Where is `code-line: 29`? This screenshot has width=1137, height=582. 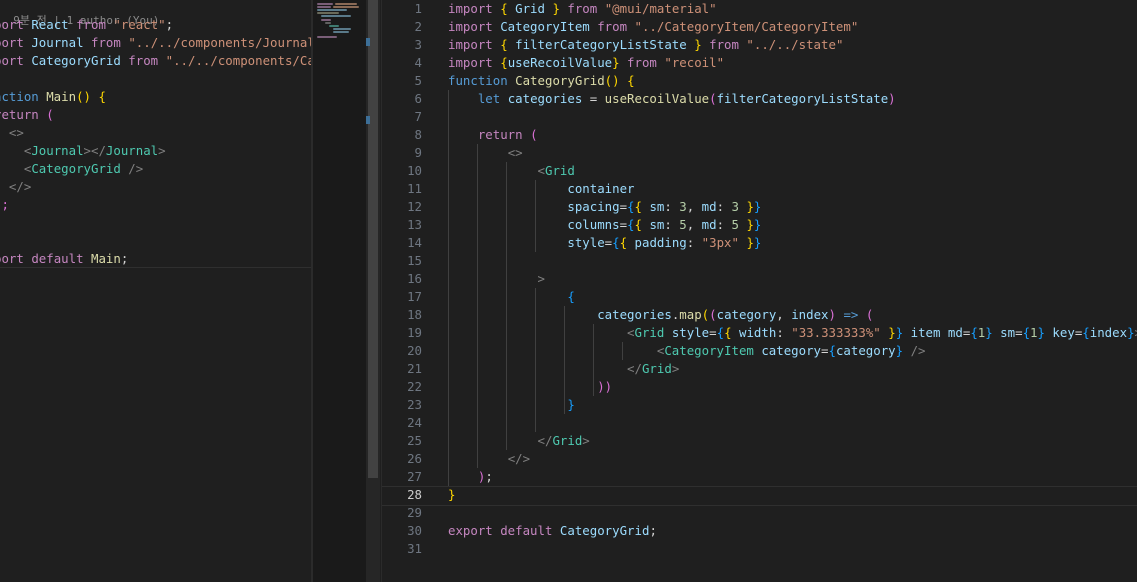
code-line: 29 is located at coordinates (759, 513).